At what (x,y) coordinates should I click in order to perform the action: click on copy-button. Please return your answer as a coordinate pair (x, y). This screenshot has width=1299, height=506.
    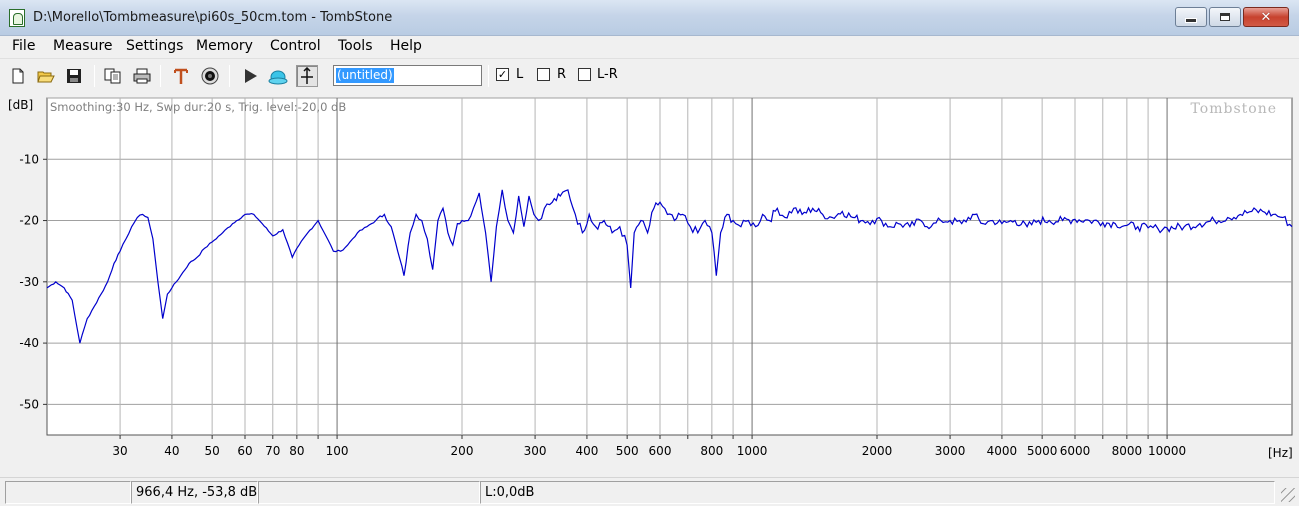
    Looking at the image, I should click on (113, 76).